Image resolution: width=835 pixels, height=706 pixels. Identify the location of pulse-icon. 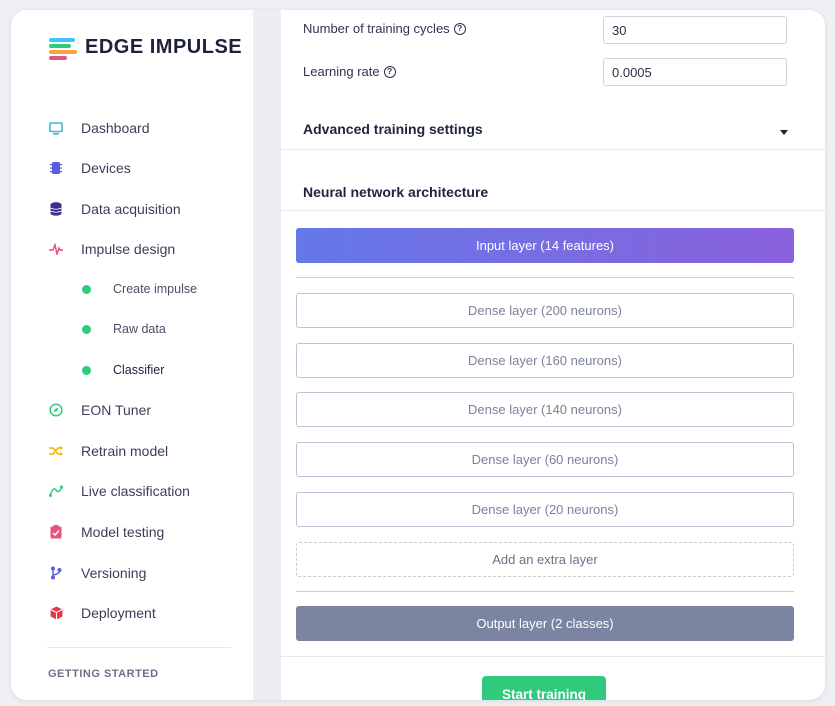
(56, 249).